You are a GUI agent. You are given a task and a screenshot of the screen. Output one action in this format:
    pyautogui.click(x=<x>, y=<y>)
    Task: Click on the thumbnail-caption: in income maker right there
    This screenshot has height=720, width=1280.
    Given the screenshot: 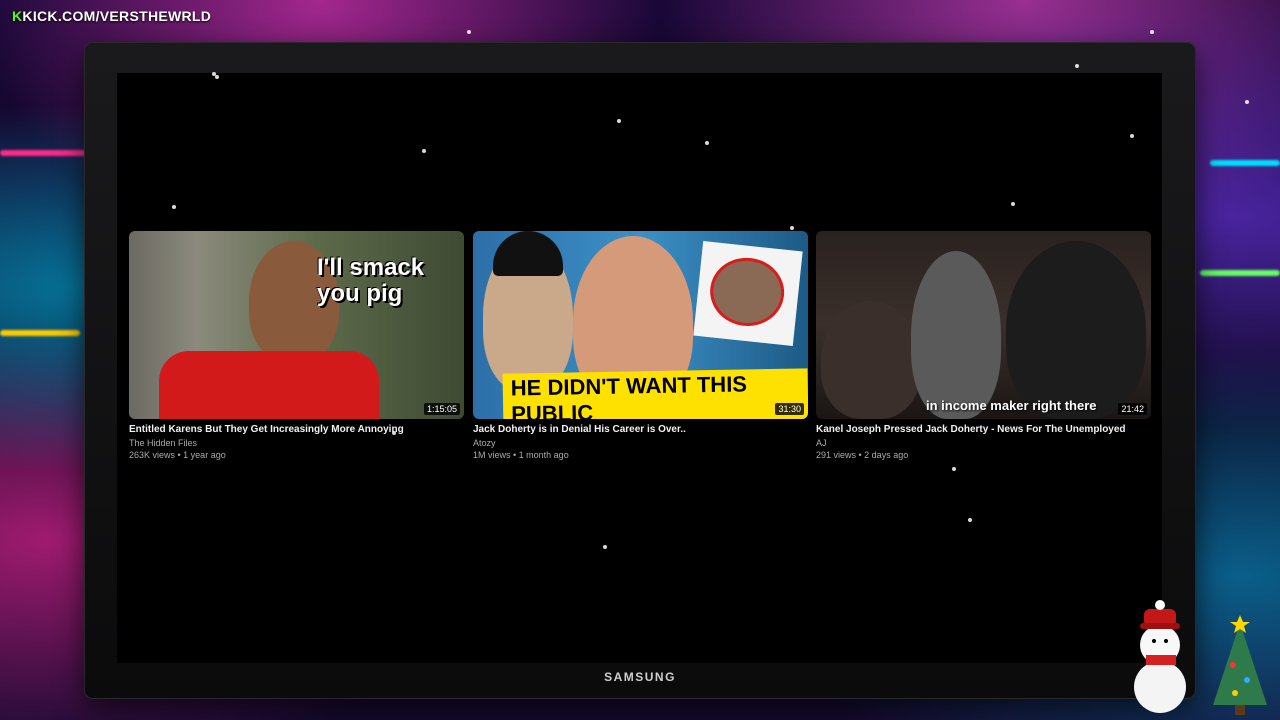 What is the action you would take?
    pyautogui.click(x=1011, y=405)
    